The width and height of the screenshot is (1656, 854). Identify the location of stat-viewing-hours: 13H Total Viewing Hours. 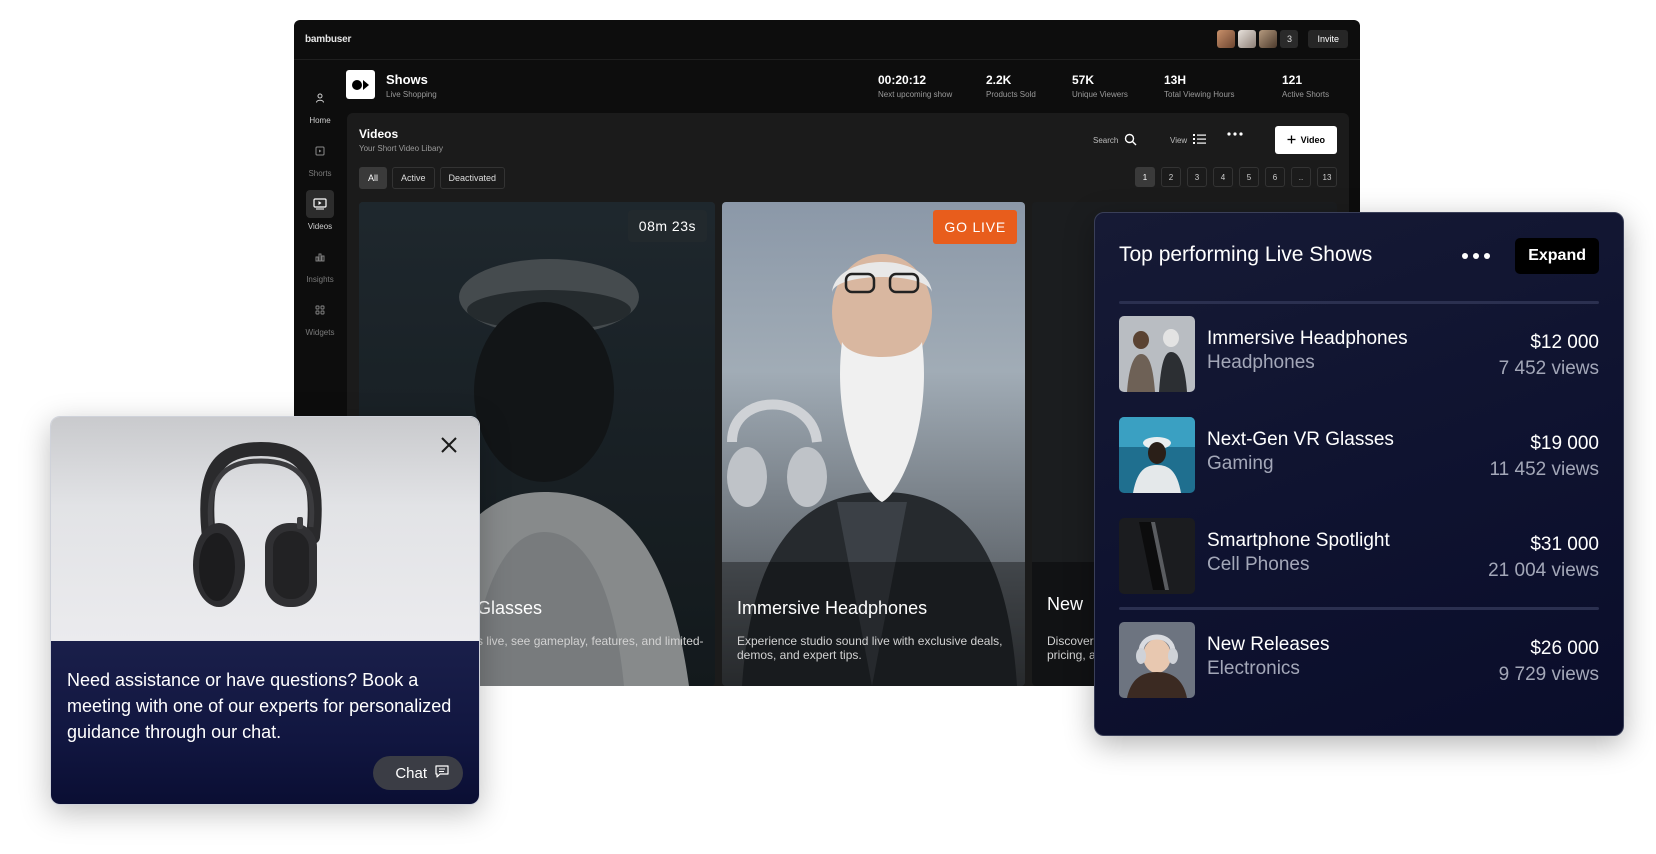
(1199, 86).